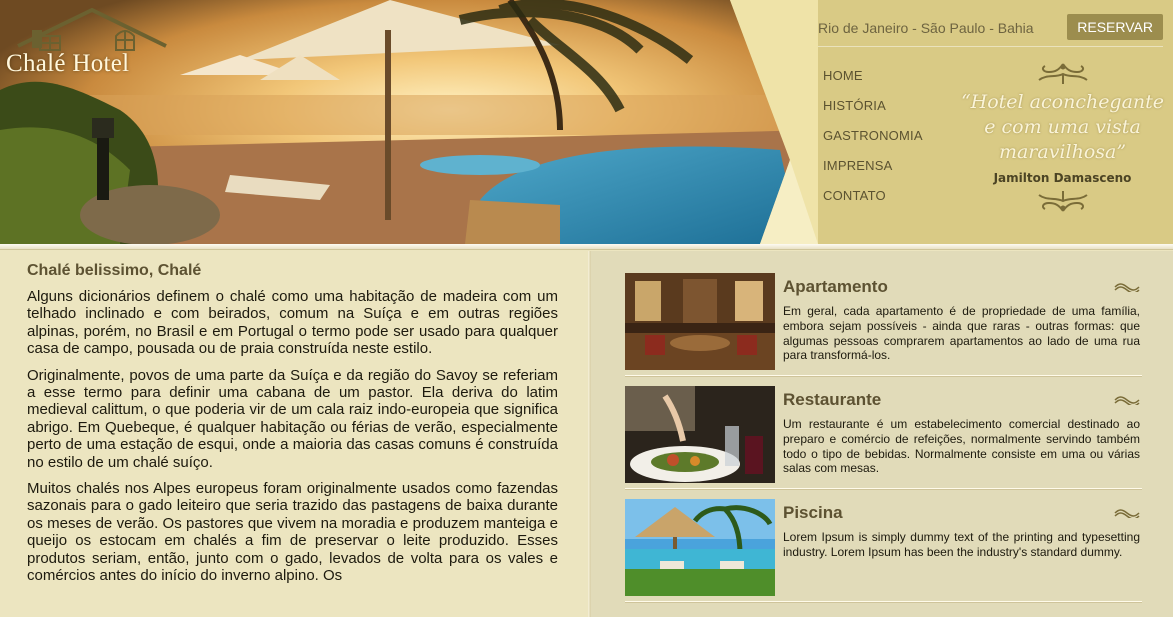 Image resolution: width=1173 pixels, height=617 pixels. What do you see at coordinates (700, 434) in the screenshot?
I see `restaurant-photo` at bounding box center [700, 434].